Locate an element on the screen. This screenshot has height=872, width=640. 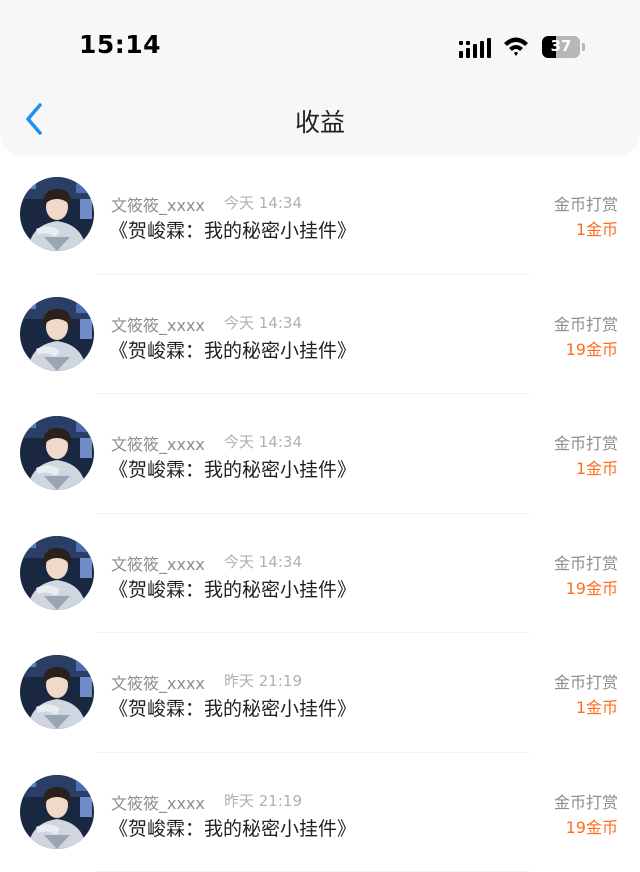
battery-level: 37 is located at coordinates (561, 46).